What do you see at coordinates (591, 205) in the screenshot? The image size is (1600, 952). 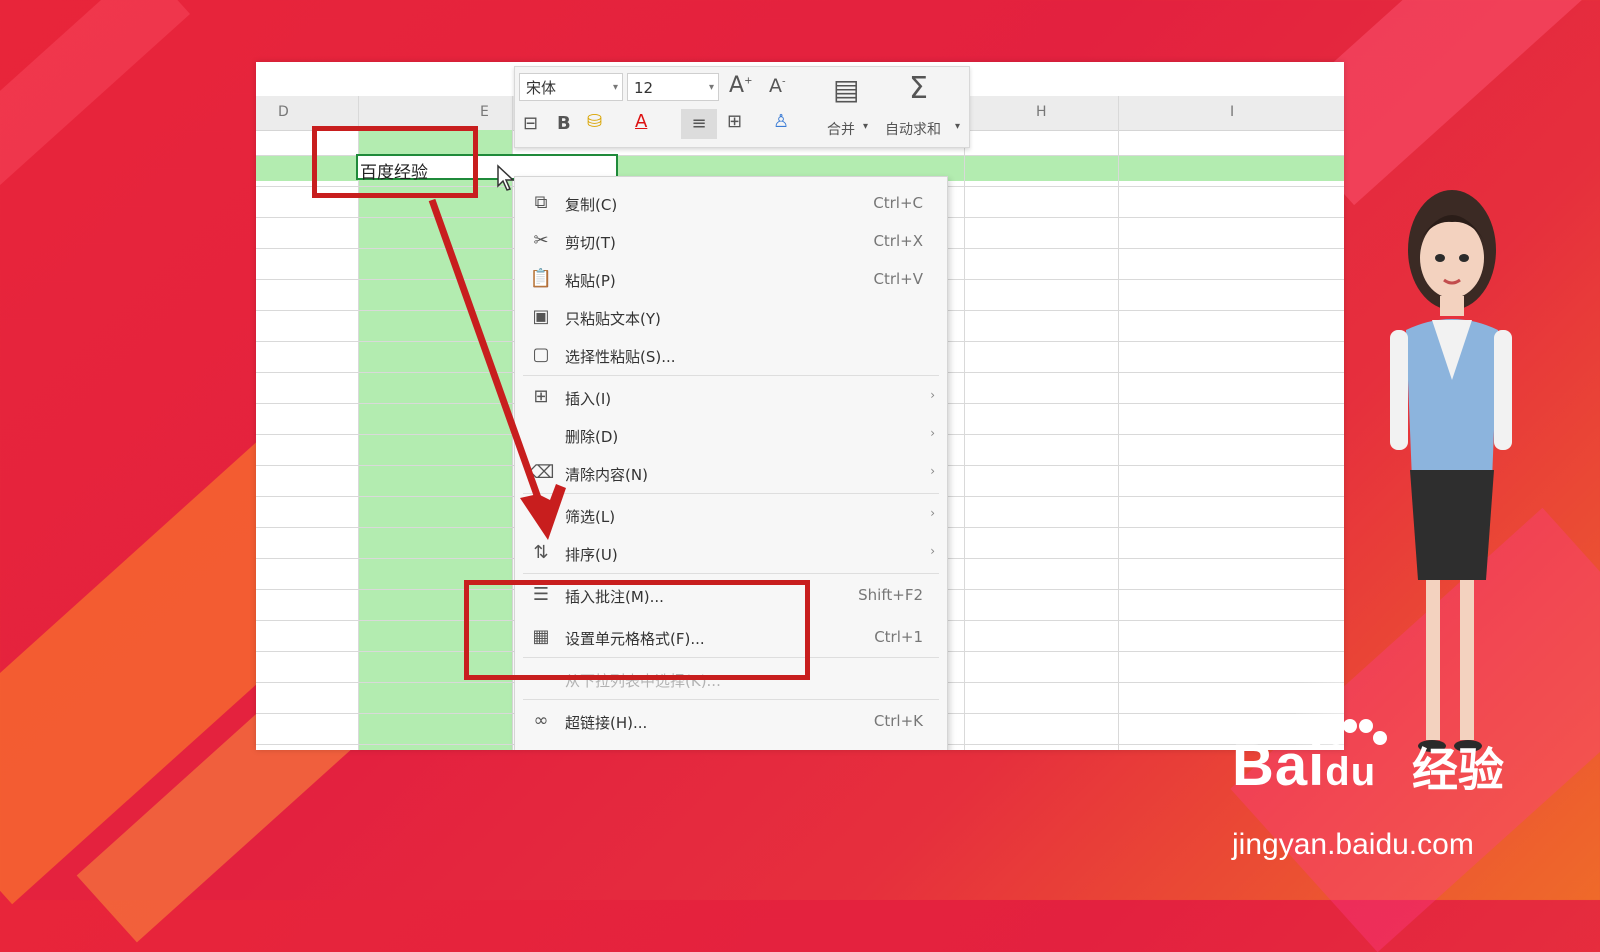 I see `menu-item-label: 复制(C)` at bounding box center [591, 205].